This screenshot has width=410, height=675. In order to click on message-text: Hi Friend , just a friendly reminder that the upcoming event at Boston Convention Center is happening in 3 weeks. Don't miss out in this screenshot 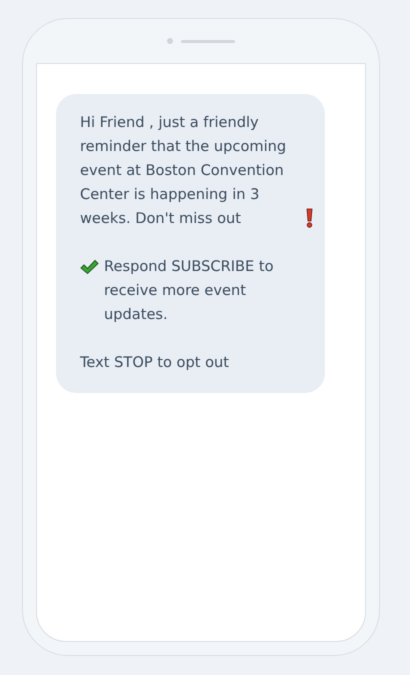, I will do `click(184, 171)`.